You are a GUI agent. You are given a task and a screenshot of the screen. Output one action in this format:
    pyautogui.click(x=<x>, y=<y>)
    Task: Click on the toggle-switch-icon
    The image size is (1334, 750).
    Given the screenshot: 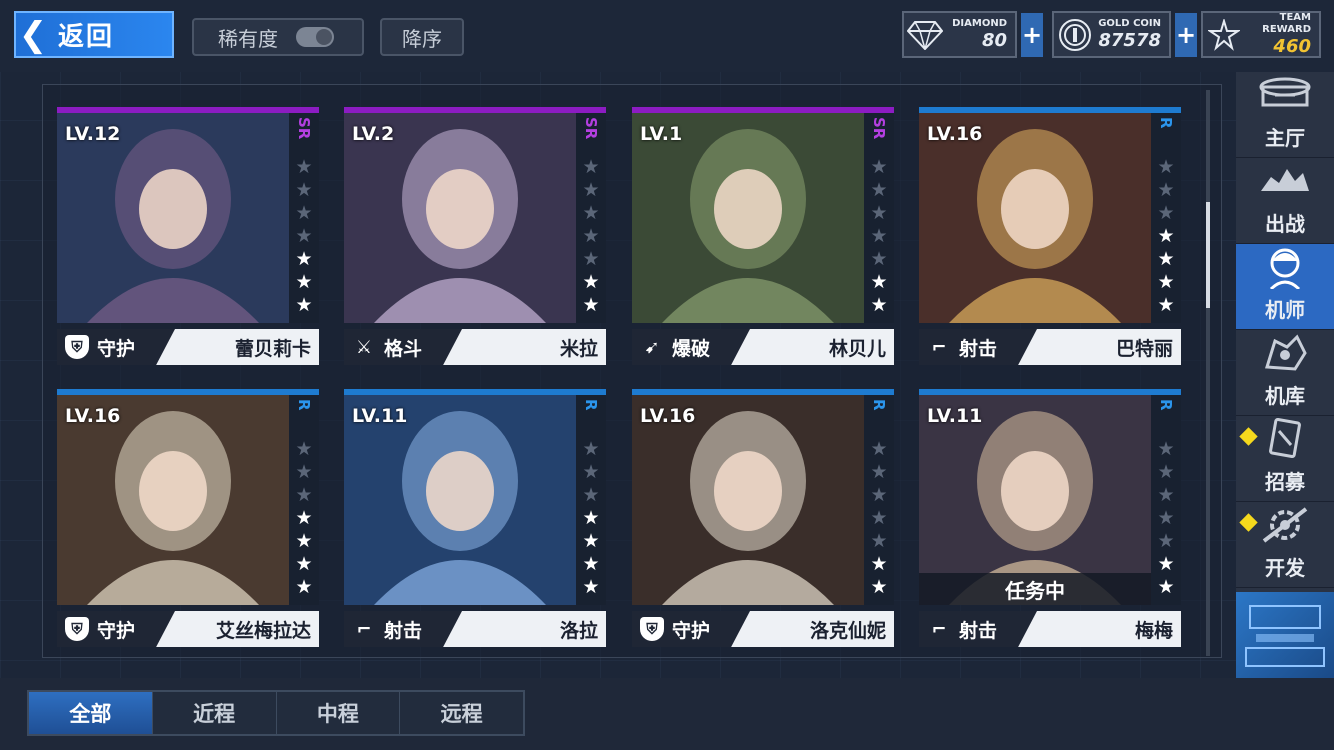 What is the action you would take?
    pyautogui.click(x=315, y=37)
    